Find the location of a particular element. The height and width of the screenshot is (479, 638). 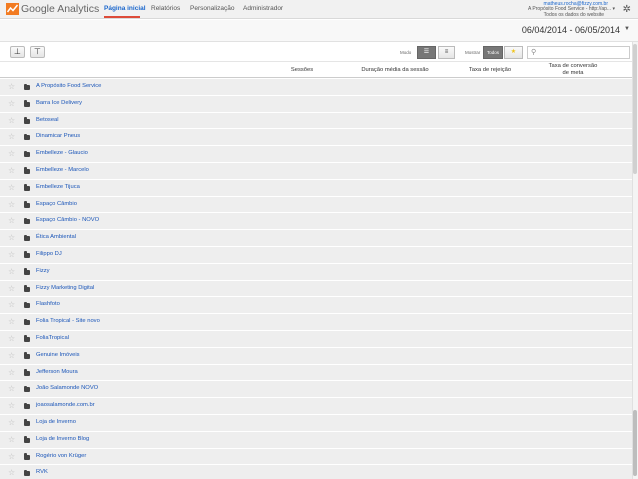

column-conversion-rate: Taxa de conversão de meta is located at coordinates (573, 70).